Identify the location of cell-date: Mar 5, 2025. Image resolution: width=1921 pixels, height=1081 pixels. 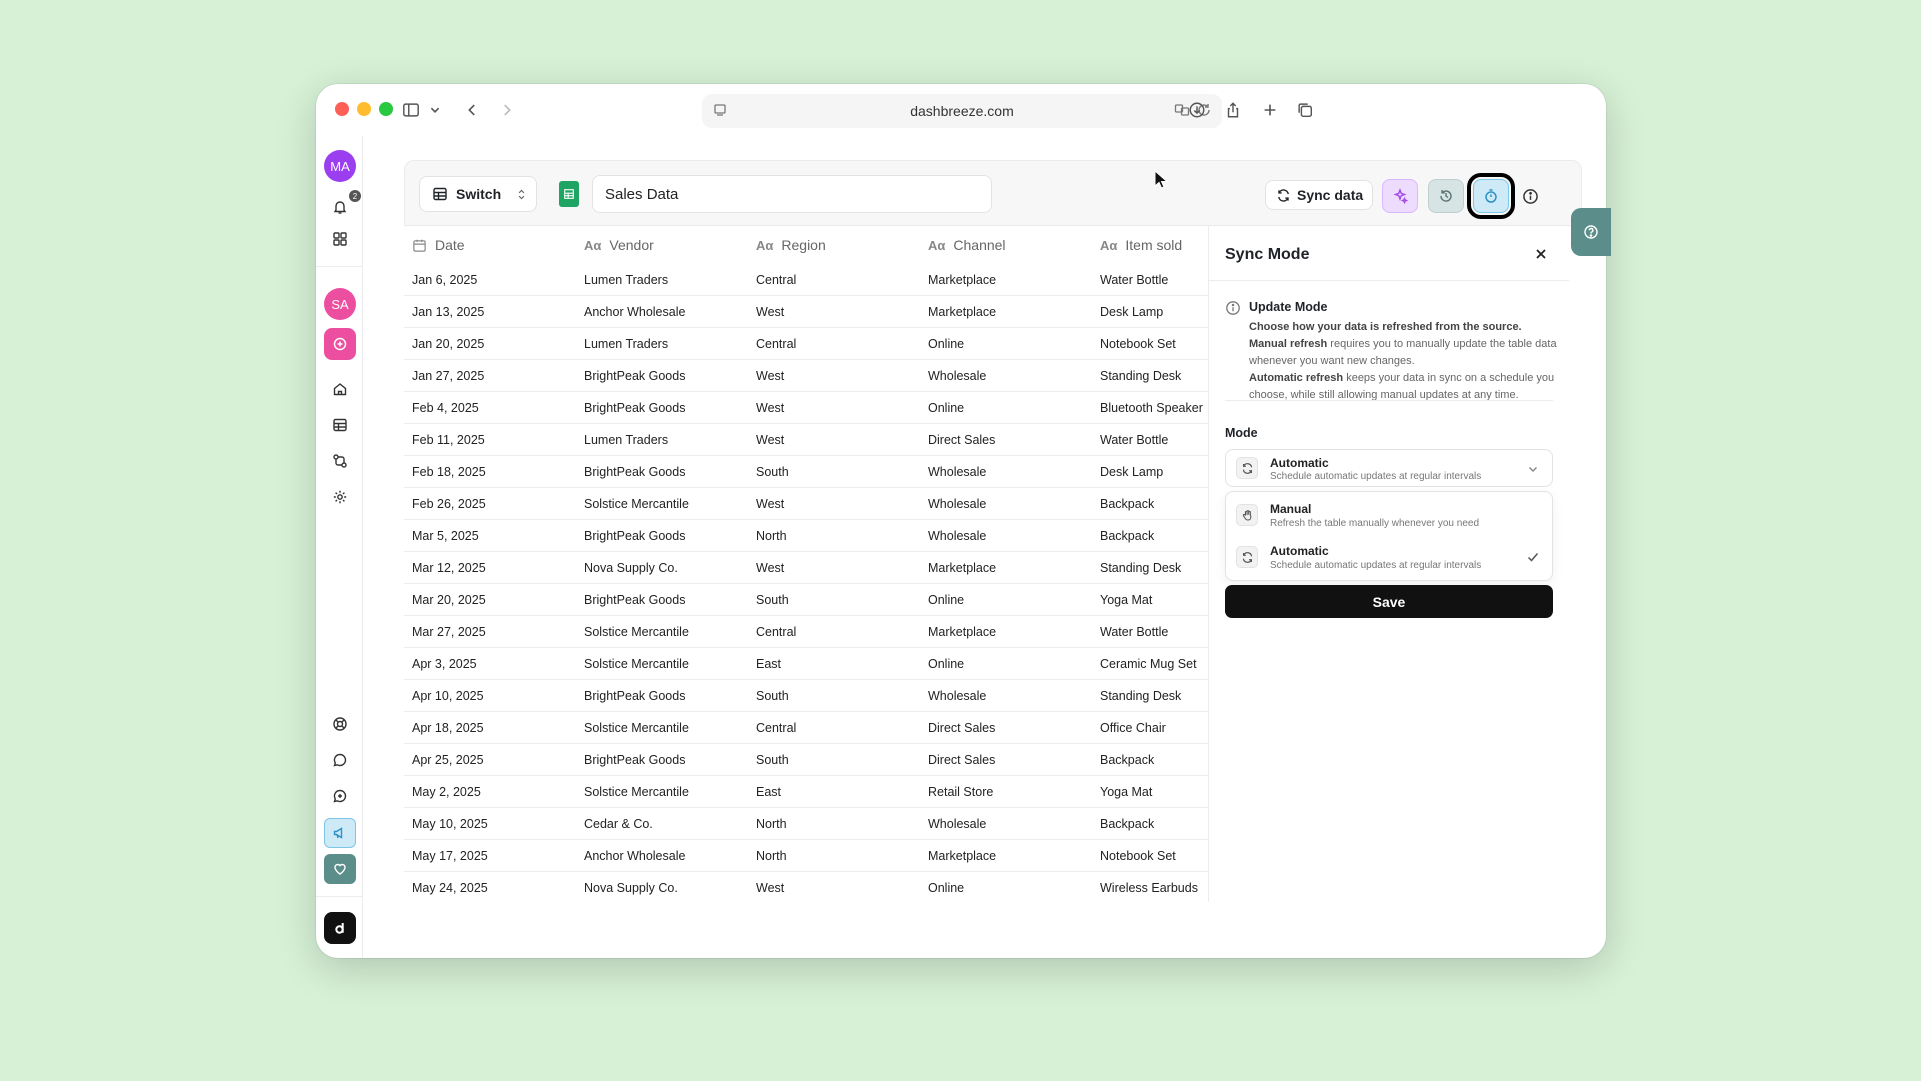
(490, 535).